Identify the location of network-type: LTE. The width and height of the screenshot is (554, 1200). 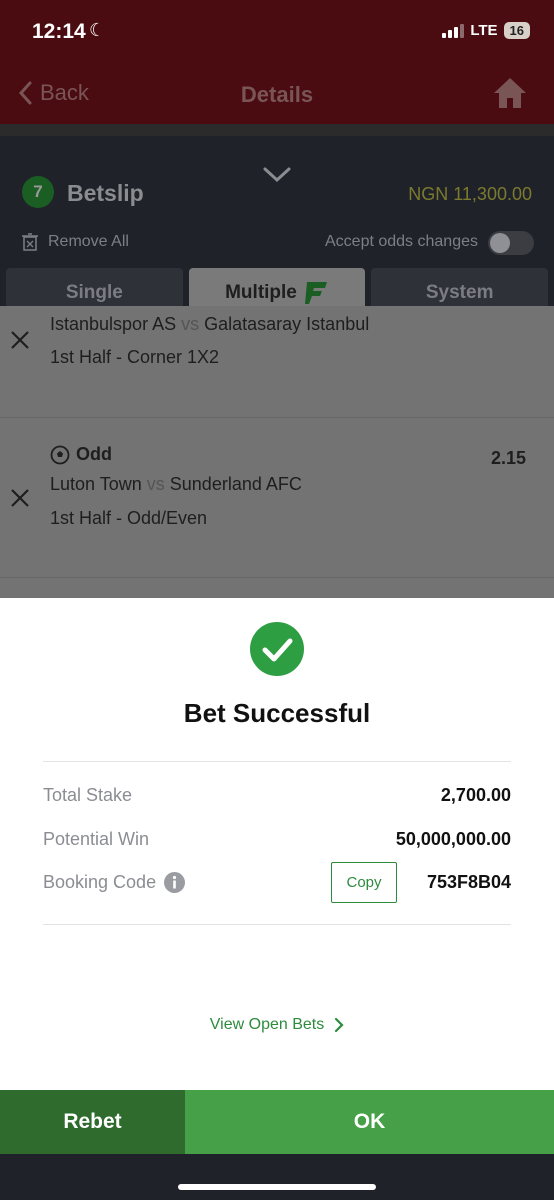
(484, 30).